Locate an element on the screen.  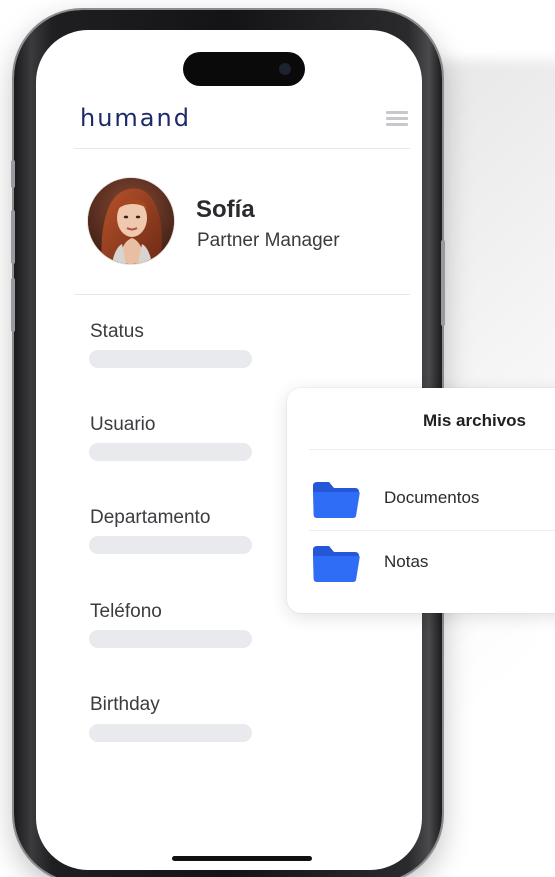
avatar-portrait-image is located at coordinates (131, 221).